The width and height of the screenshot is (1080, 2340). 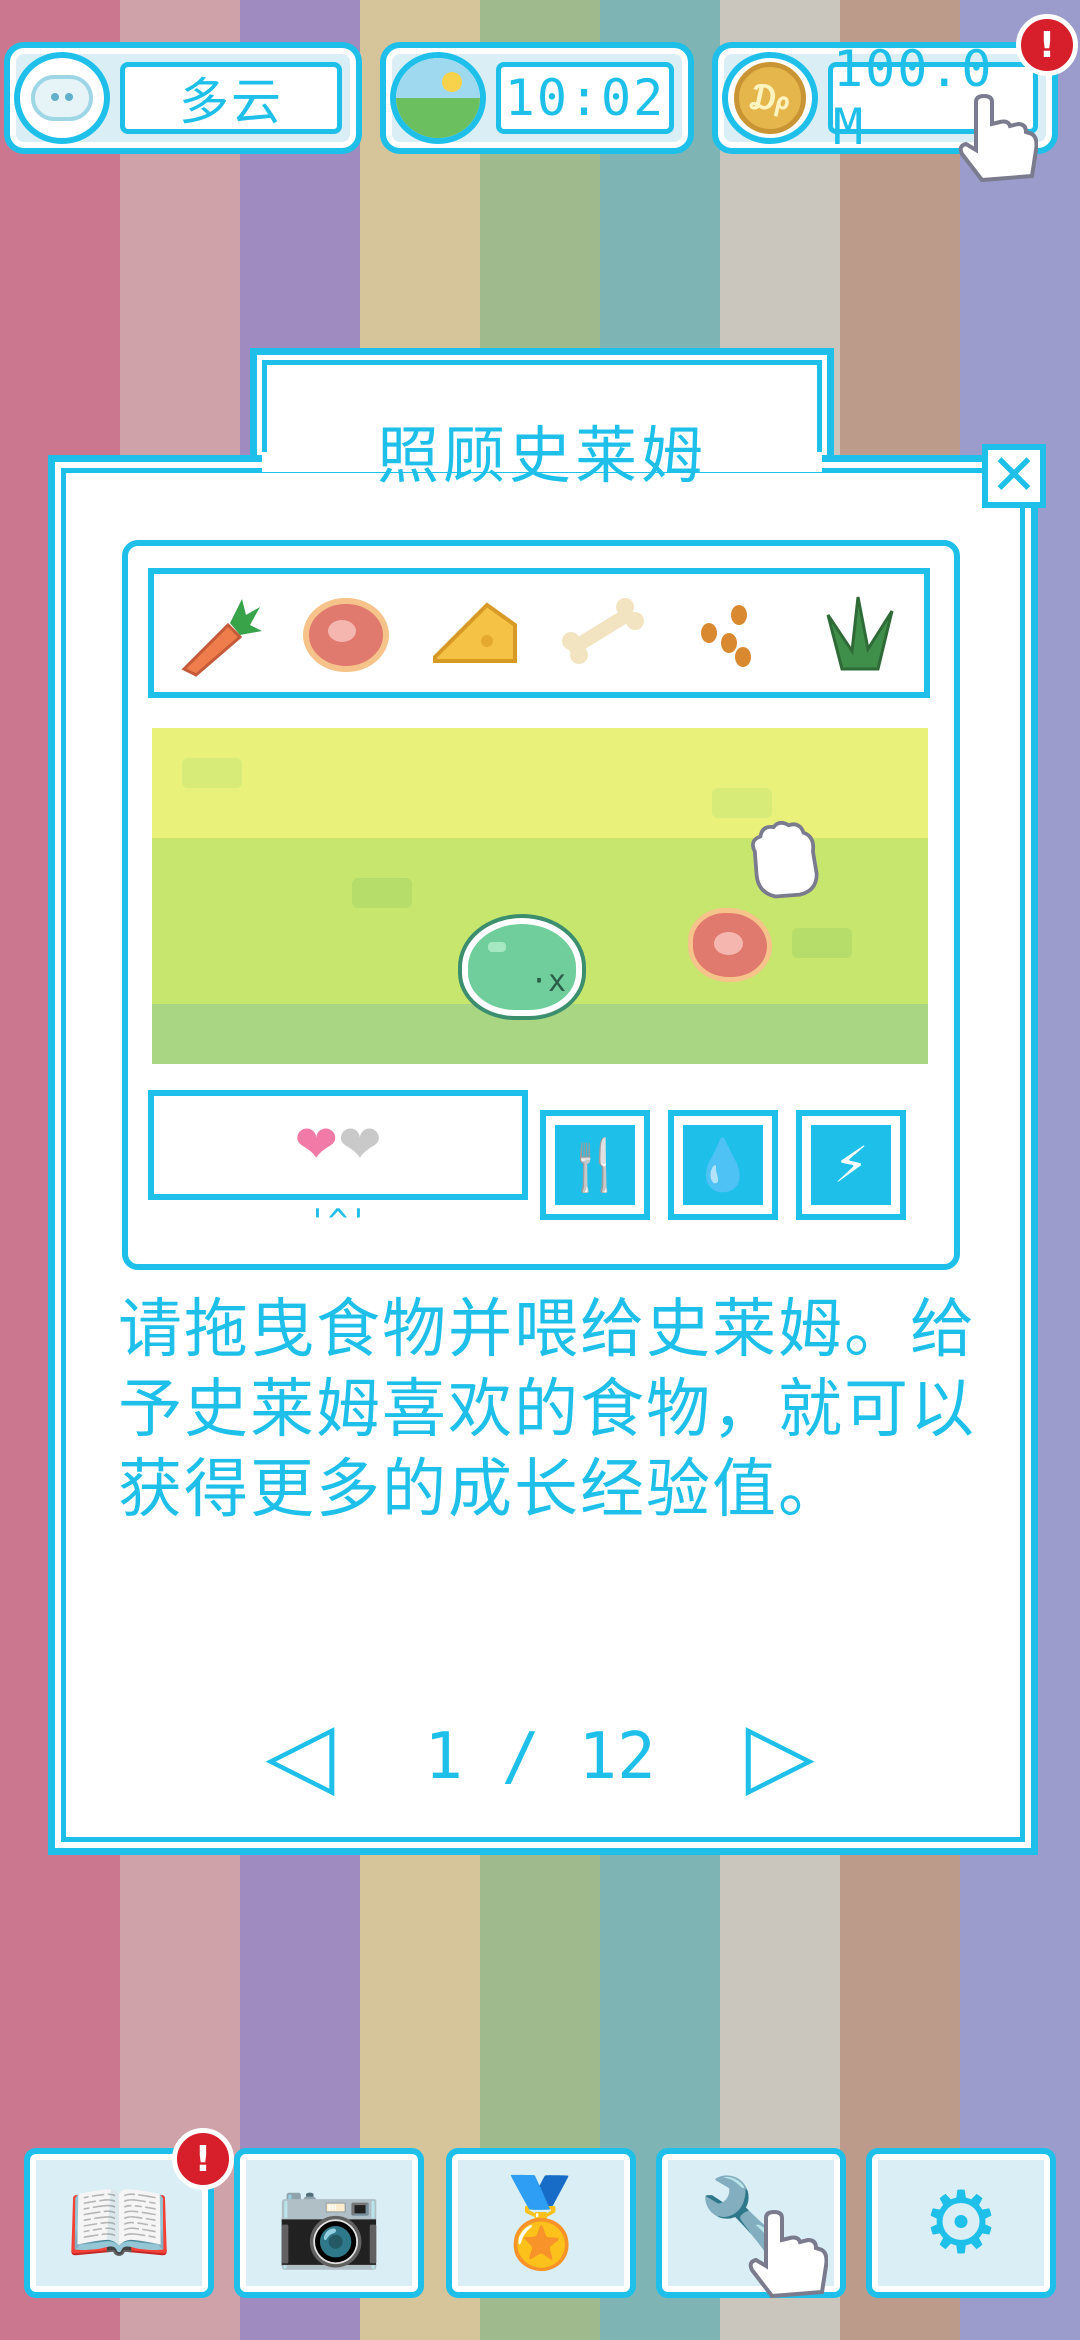 What do you see at coordinates (231, 98) in the screenshot?
I see `weather-label: 多云` at bounding box center [231, 98].